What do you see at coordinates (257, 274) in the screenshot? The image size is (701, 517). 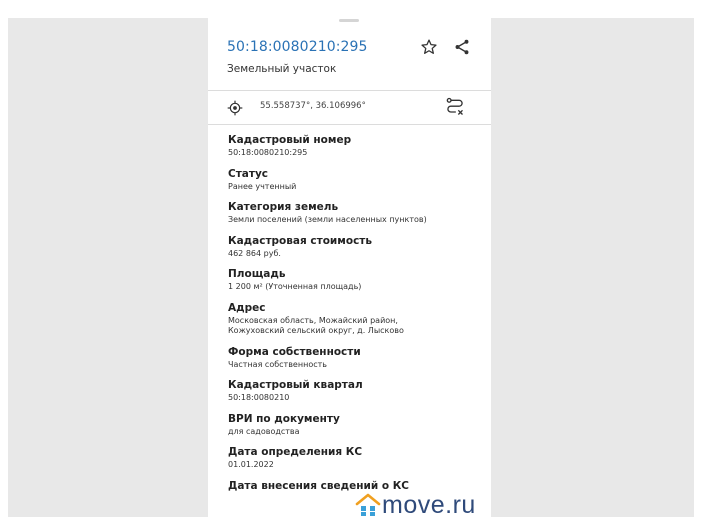 I see `field-label: Площадь` at bounding box center [257, 274].